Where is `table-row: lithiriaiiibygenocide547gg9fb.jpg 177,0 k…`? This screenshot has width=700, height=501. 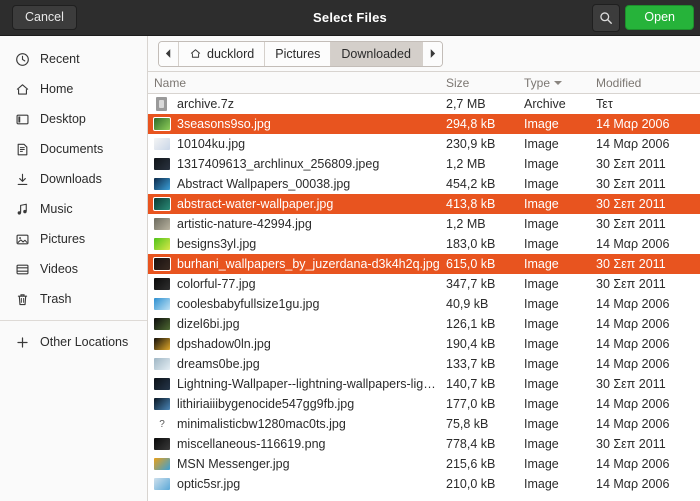
table-row: lithiriaiiibygenocide547gg9fb.jpg 177,0 k… is located at coordinates (424, 404).